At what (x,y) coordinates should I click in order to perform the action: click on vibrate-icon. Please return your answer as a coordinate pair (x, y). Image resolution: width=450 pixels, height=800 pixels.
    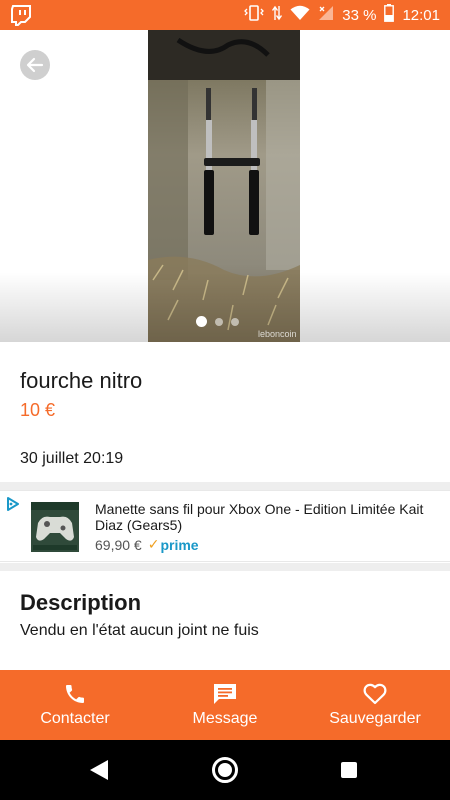
    Looking at the image, I should click on (254, 15).